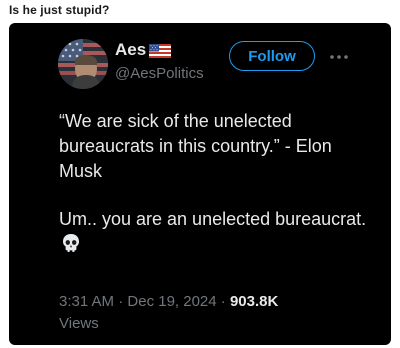 Image resolution: width=400 pixels, height=348 pixels. I want to click on avatar, so click(83, 64).